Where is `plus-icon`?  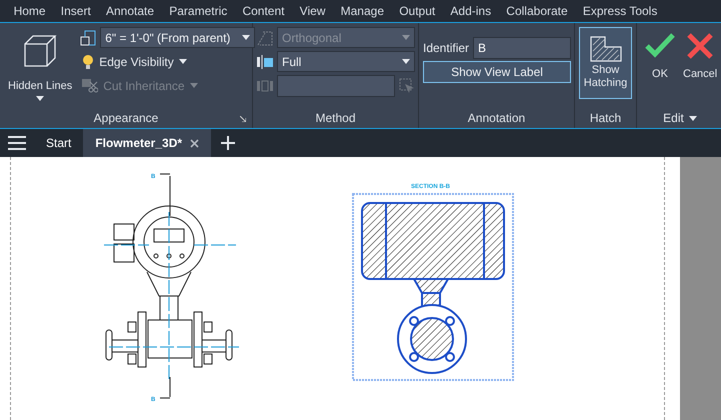 plus-icon is located at coordinates (228, 143).